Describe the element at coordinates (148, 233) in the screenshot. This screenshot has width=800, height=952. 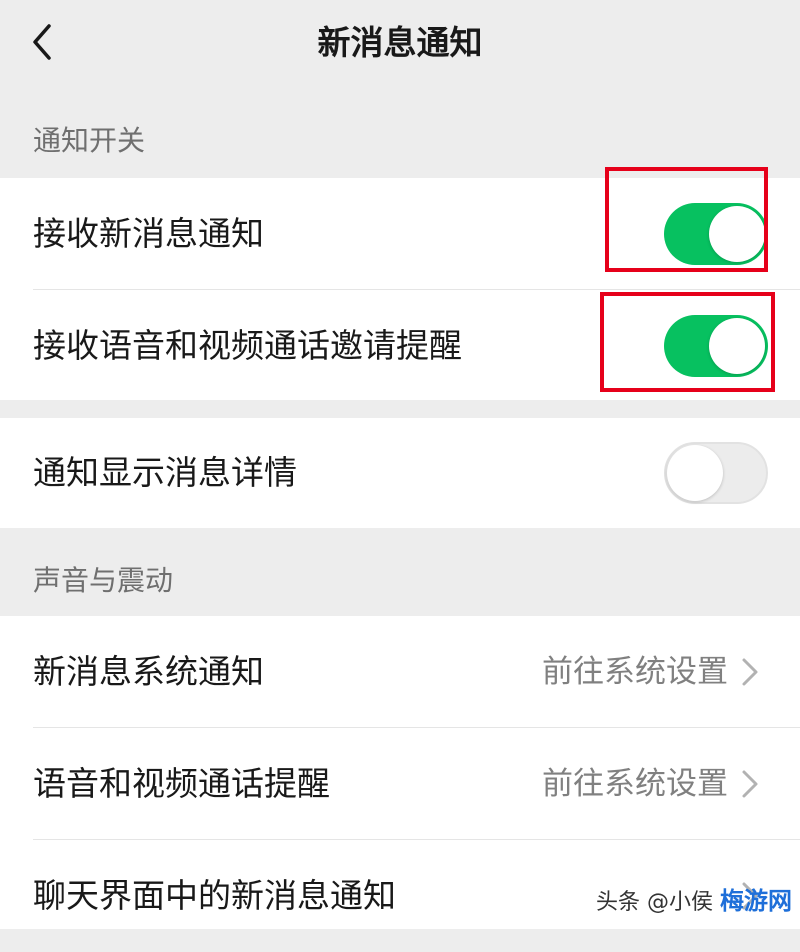
I see `row-label: 接收新消息通知` at that location.